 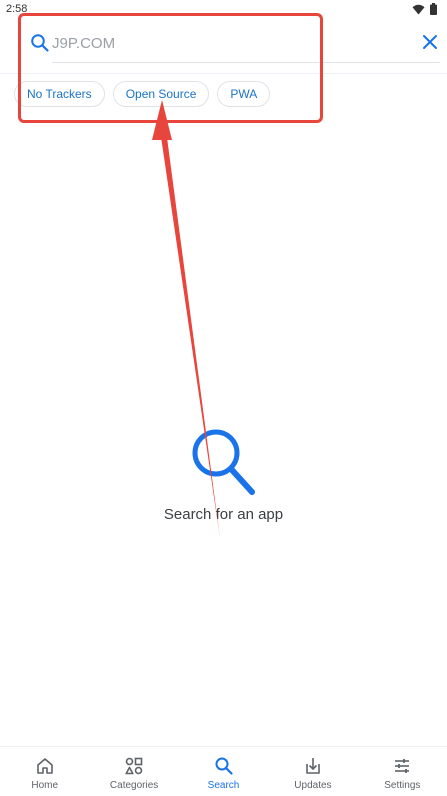 What do you see at coordinates (313, 766) in the screenshot?
I see `download-icon` at bounding box center [313, 766].